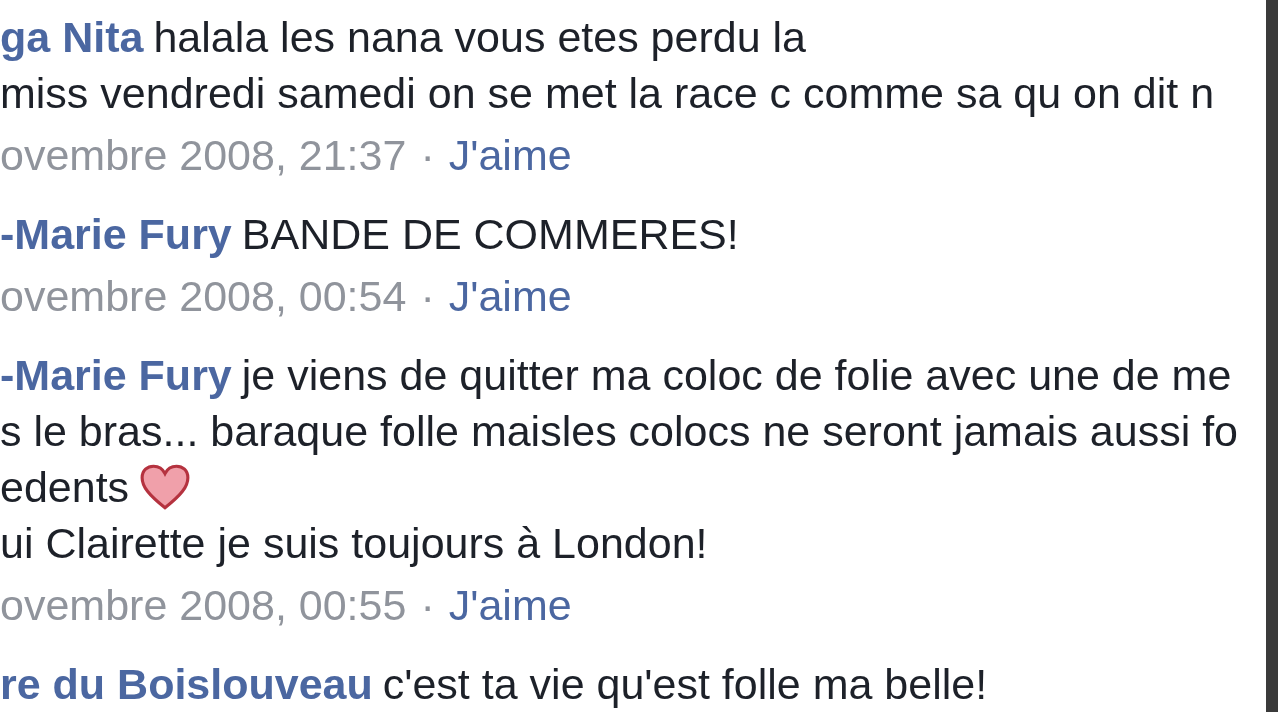 This screenshot has height=720, width=1278. Describe the element at coordinates (619, 431) in the screenshot. I see `comment-text: s le bras... baraque folle maisles colocs ne seront jamais aussi fo` at that location.